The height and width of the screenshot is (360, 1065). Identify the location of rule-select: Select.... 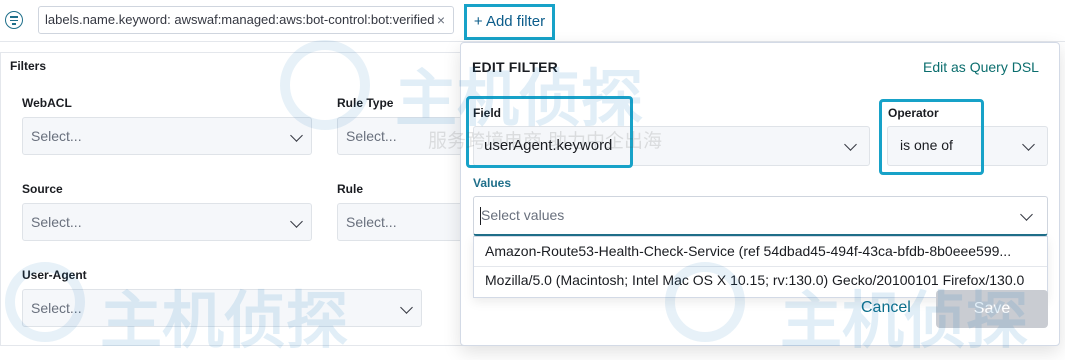
(402, 222).